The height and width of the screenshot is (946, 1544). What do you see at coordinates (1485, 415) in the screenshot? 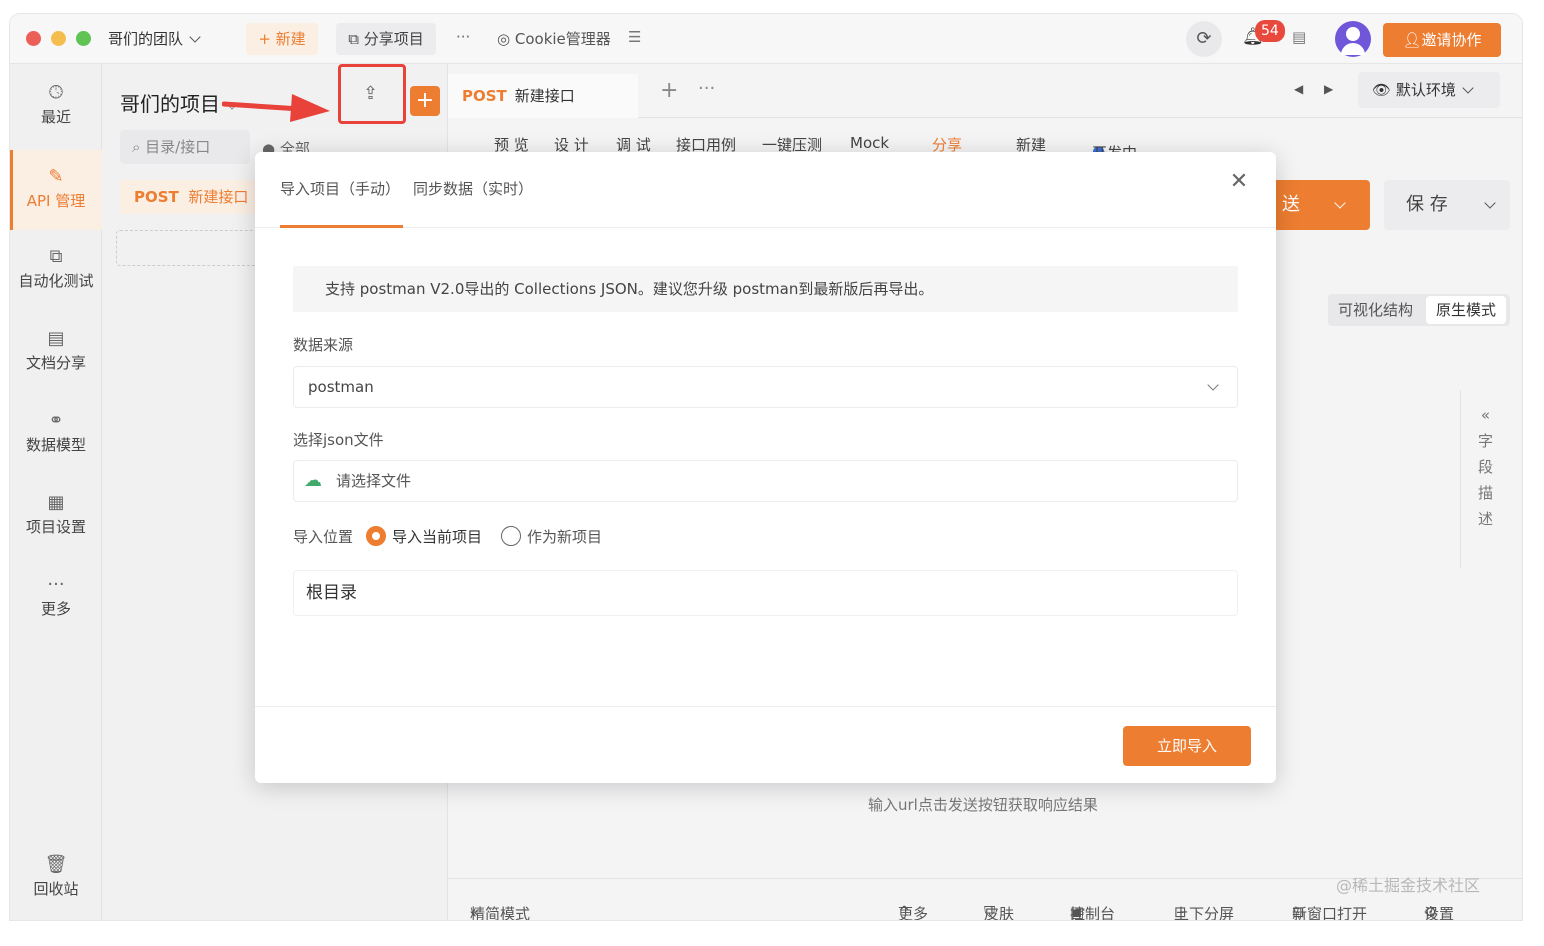
I see `double-chevron-left-icon: «` at bounding box center [1485, 415].